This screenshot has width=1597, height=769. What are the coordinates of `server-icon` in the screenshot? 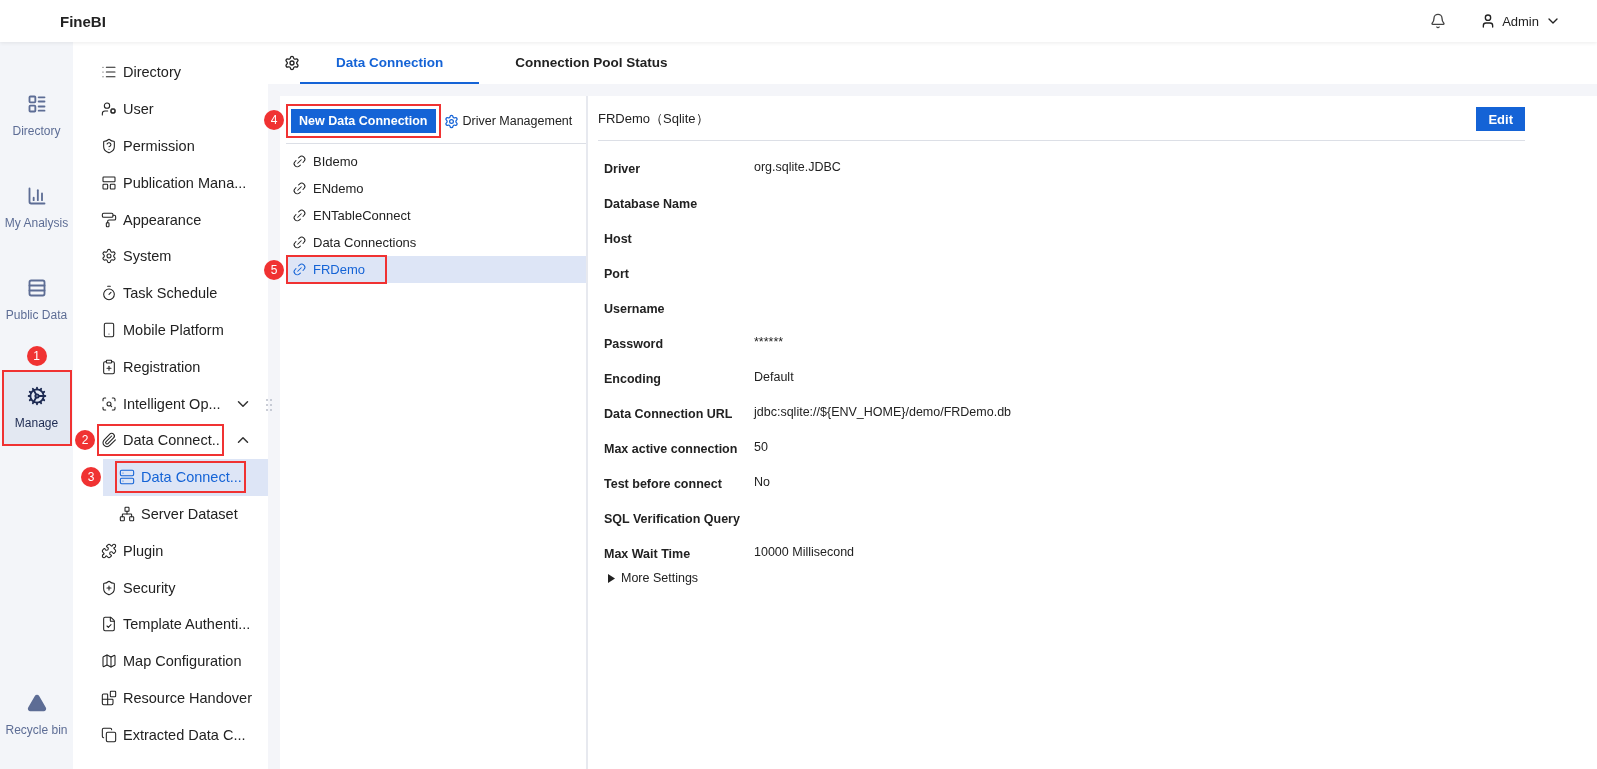 It's located at (127, 477).